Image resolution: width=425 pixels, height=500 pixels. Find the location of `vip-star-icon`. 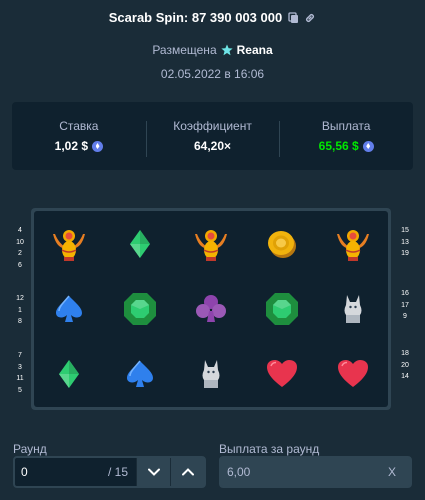

vip-star-icon is located at coordinates (227, 50).